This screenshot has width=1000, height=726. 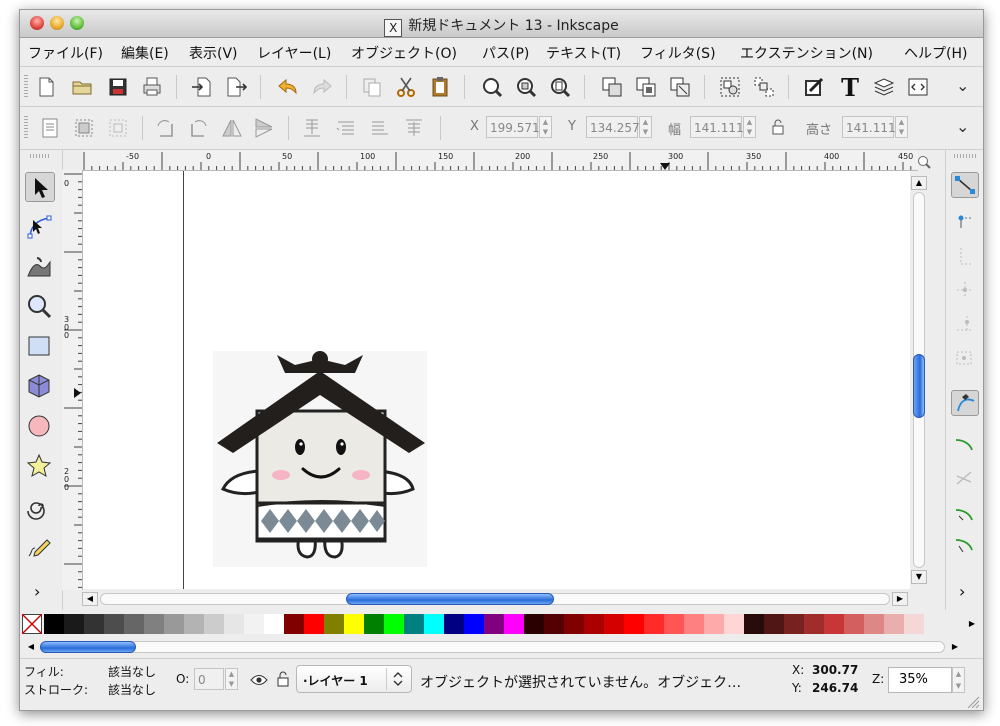 I want to click on text-font-icon: T, so click(x=850, y=87).